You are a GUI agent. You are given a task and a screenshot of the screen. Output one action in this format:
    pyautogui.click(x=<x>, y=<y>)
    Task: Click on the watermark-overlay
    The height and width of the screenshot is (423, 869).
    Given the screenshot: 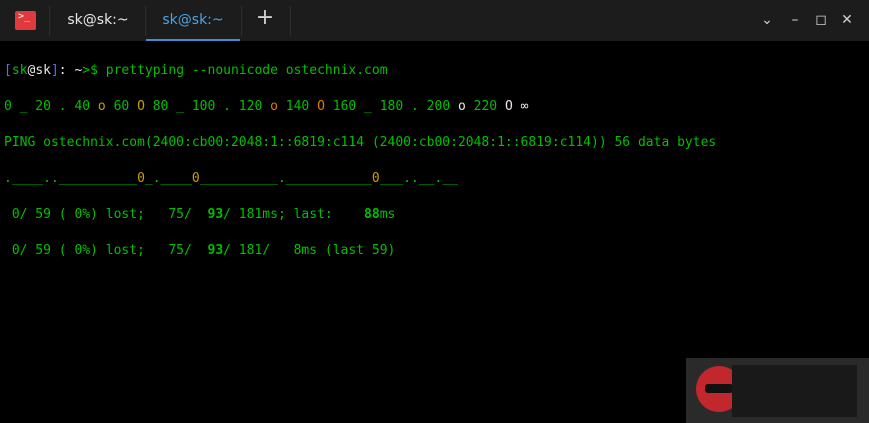 What is the action you would take?
    pyautogui.click(x=777, y=390)
    